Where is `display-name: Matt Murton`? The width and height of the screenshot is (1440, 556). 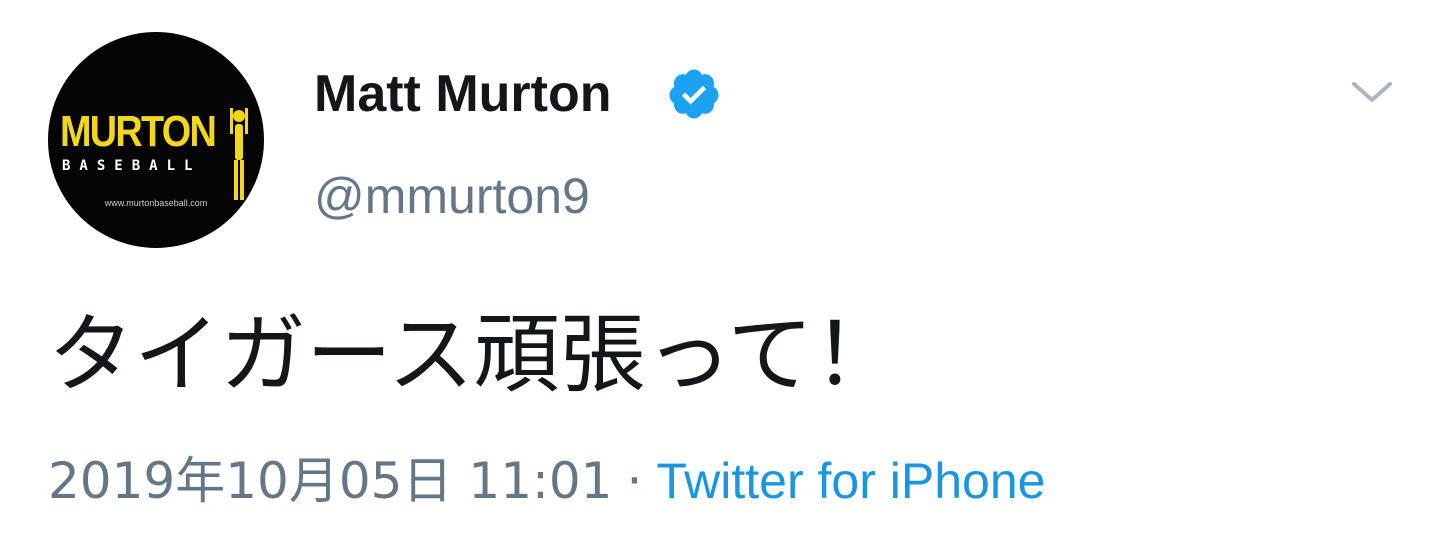
display-name: Matt Murton is located at coordinates (462, 94).